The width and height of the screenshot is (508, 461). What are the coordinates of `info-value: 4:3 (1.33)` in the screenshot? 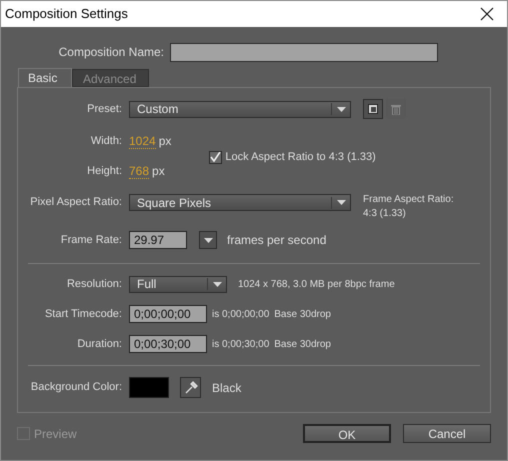 It's located at (385, 214).